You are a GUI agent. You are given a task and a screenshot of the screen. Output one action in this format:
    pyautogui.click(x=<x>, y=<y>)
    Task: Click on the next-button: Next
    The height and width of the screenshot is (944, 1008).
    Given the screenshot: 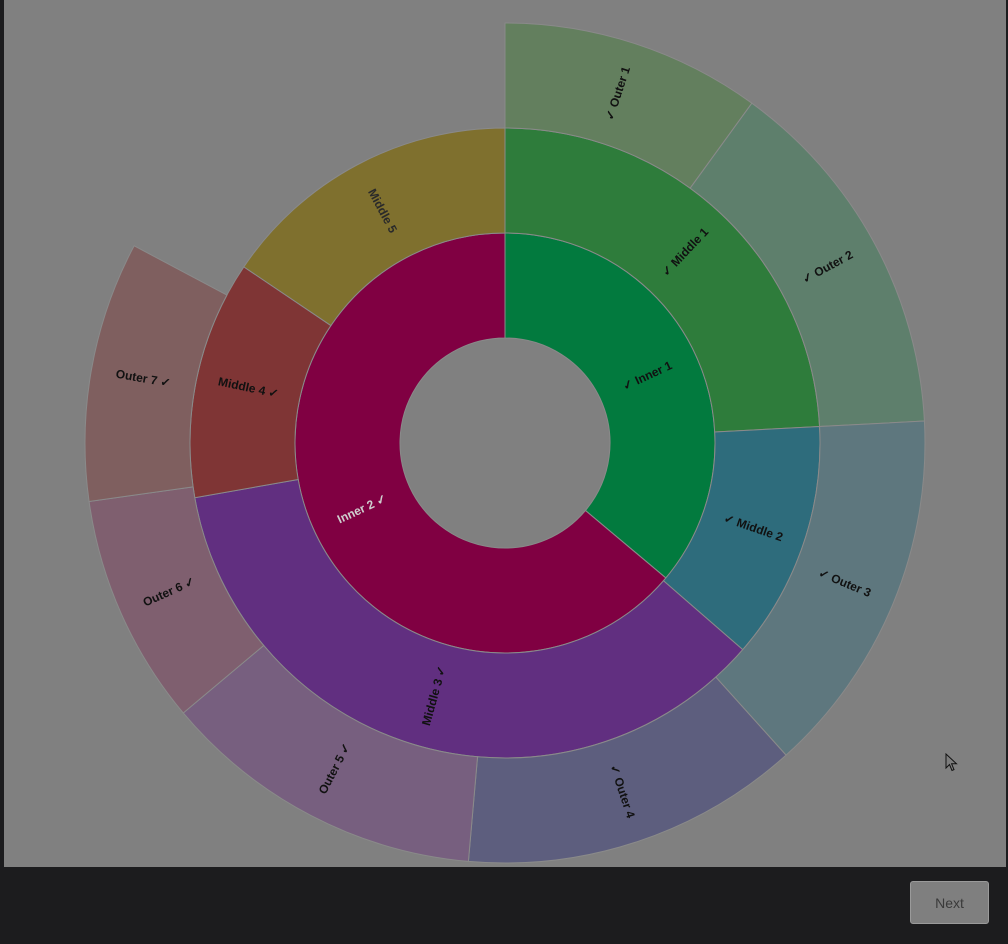 What is the action you would take?
    pyautogui.click(x=949, y=902)
    